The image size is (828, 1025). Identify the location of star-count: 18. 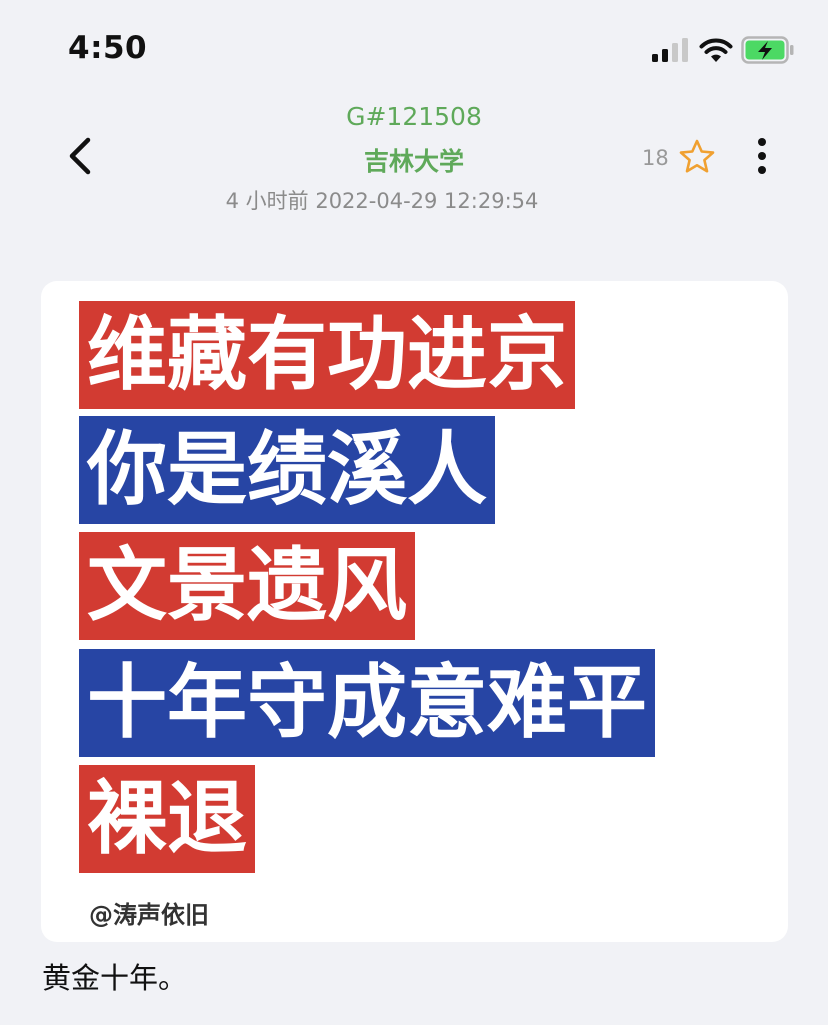
(655, 158).